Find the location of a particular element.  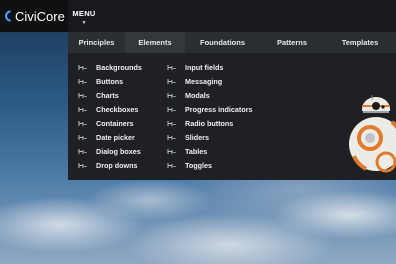

menu-item-dialog-boxes: Dialog boxes is located at coordinates (110, 151).